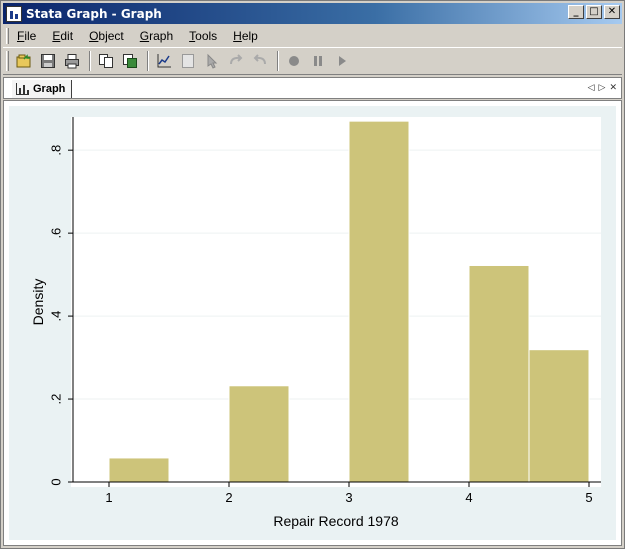 This screenshot has height=549, width=625. I want to click on pause-icon, so click(318, 61).